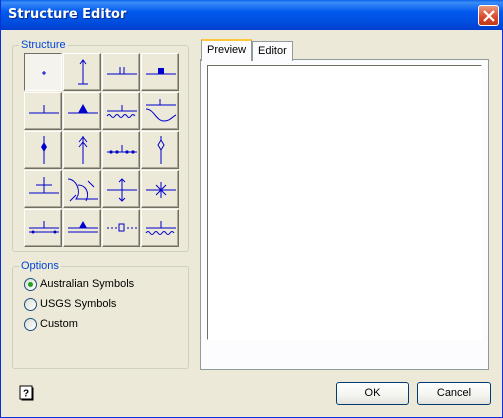  I want to click on symbol-button-vertical-arrow, so click(82, 72).